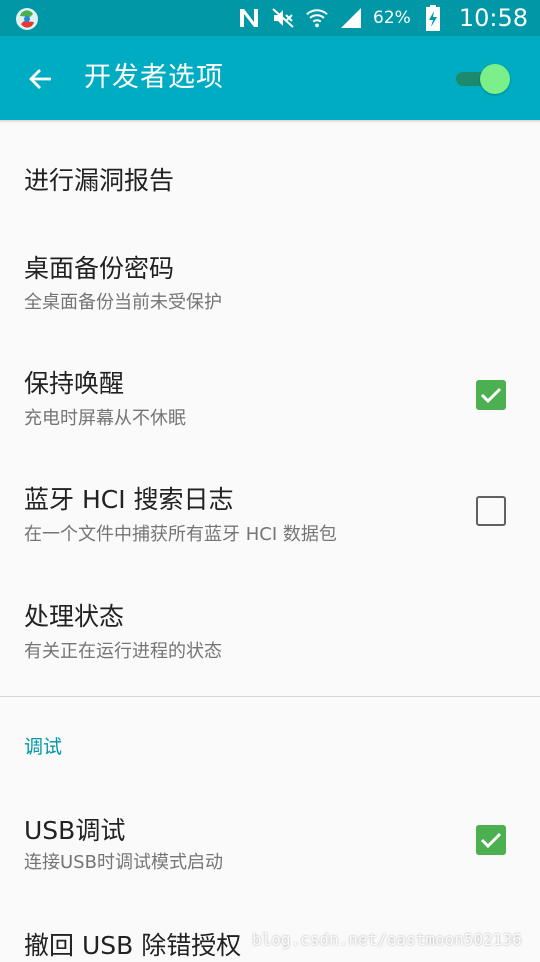 The height and width of the screenshot is (962, 540). What do you see at coordinates (99, 180) in the screenshot?
I see `pref-title: 进行漏洞报告` at bounding box center [99, 180].